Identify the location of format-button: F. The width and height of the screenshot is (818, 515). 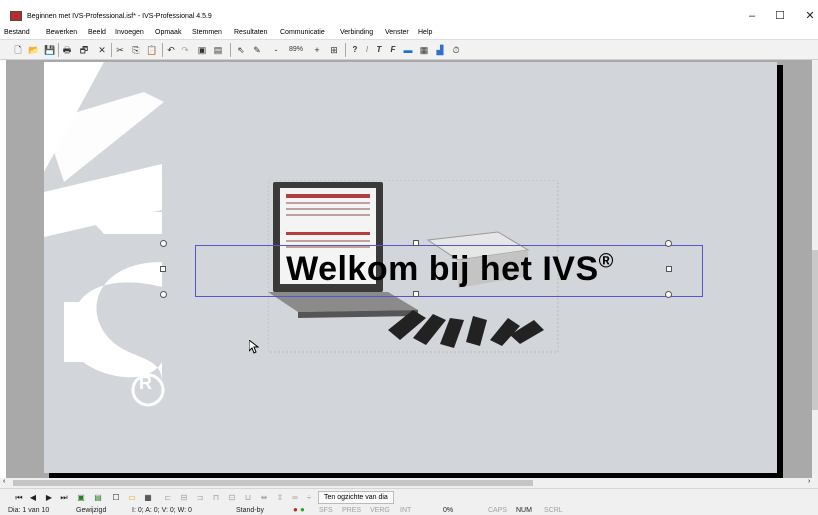
(393, 50).